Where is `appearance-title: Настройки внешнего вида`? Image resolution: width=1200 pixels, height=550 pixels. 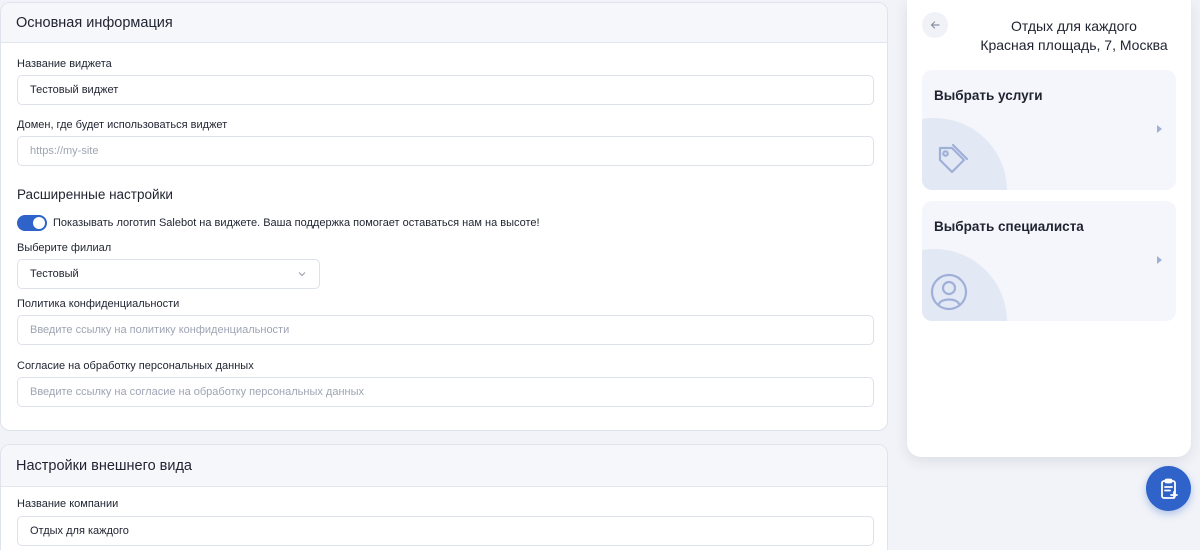 appearance-title: Настройки внешнего вида is located at coordinates (104, 465).